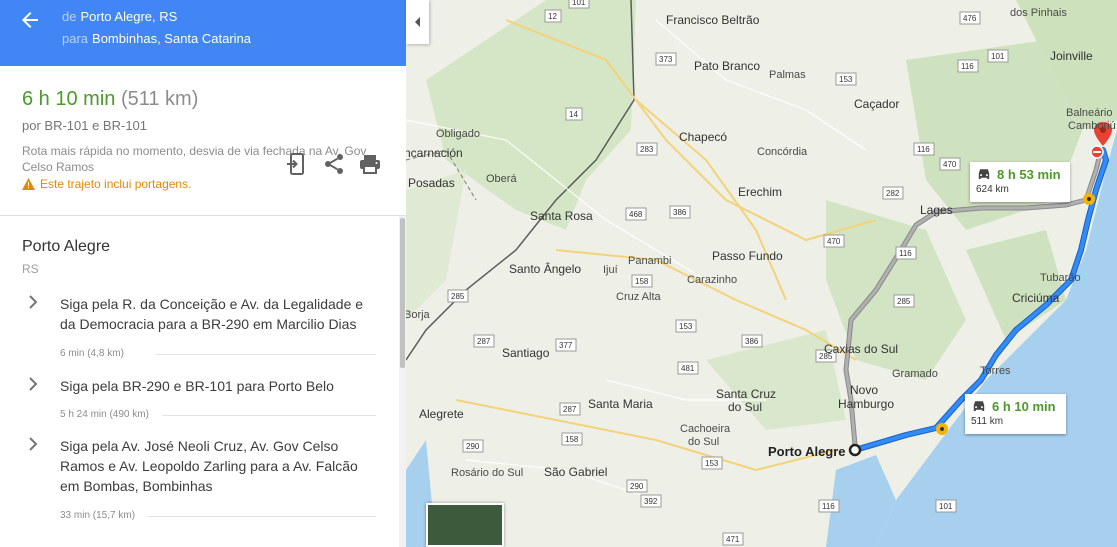 The width and height of the screenshot is (1117, 547). Describe the element at coordinates (441, 414) in the screenshot. I see `place-label: Alegrete` at that location.